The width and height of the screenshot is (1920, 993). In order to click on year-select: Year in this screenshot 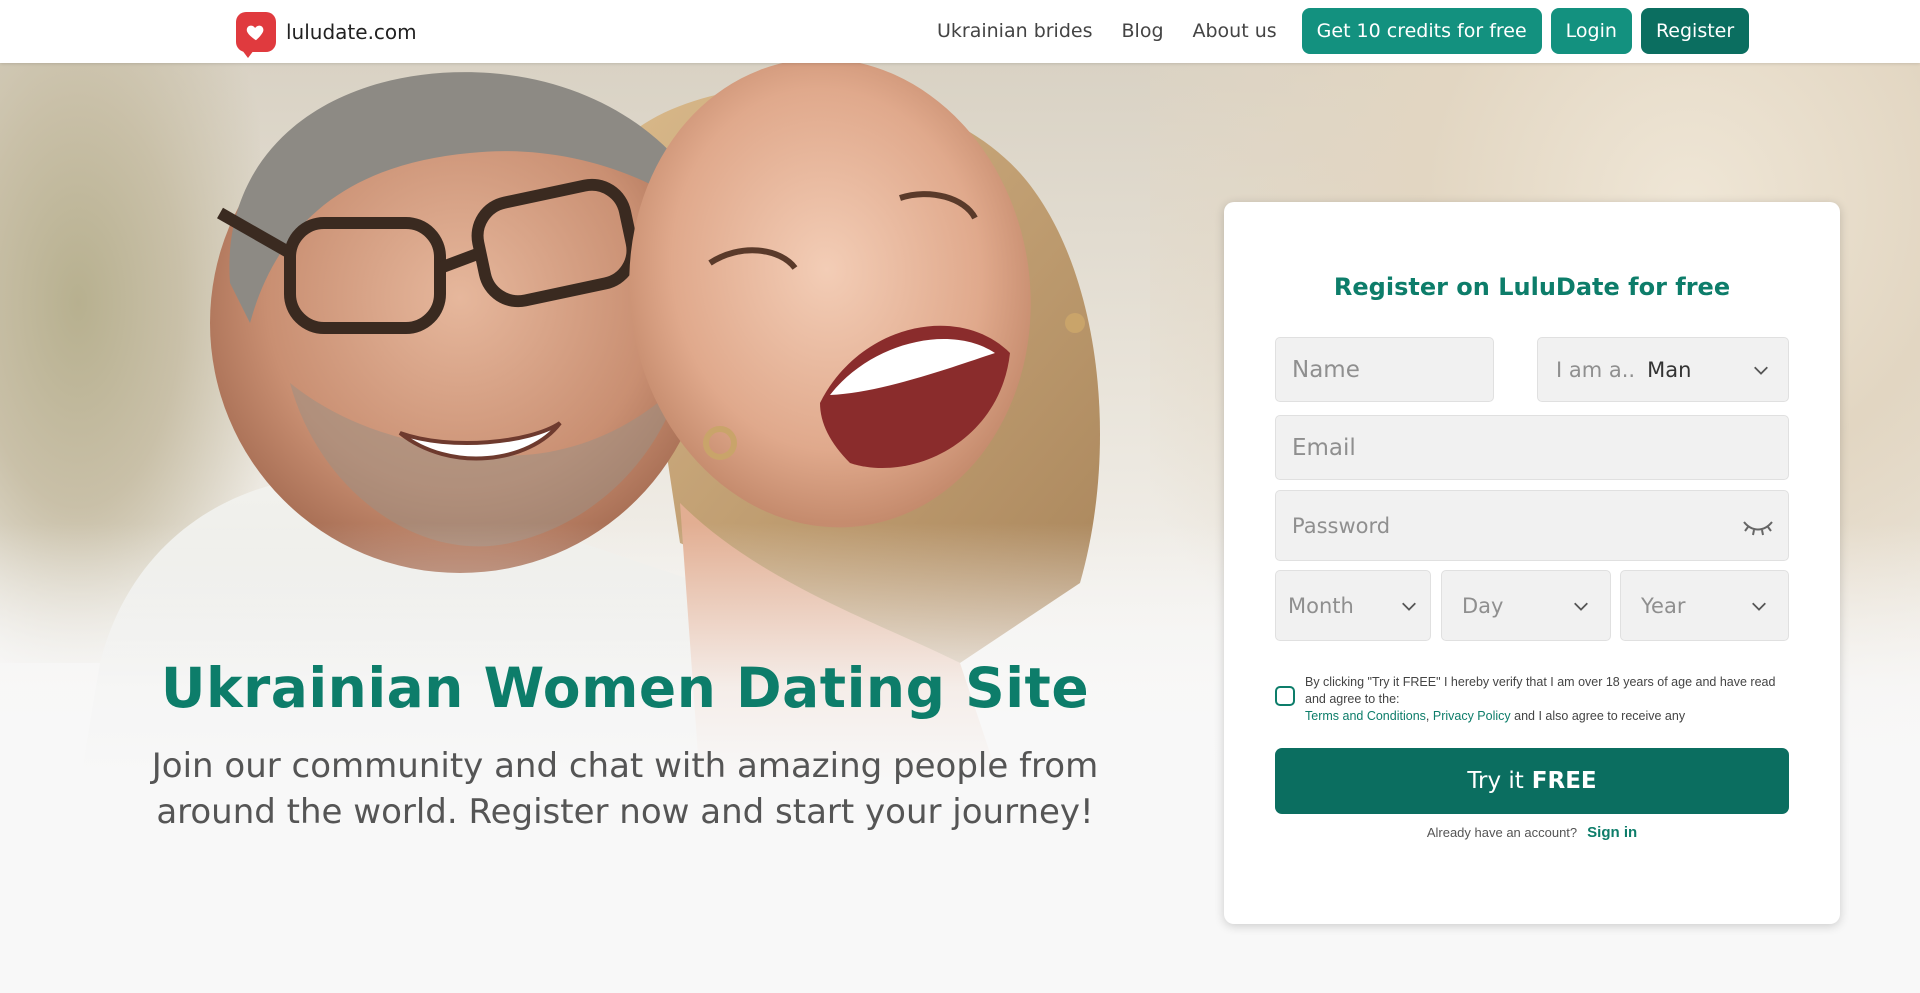, I will do `click(1704, 605)`.